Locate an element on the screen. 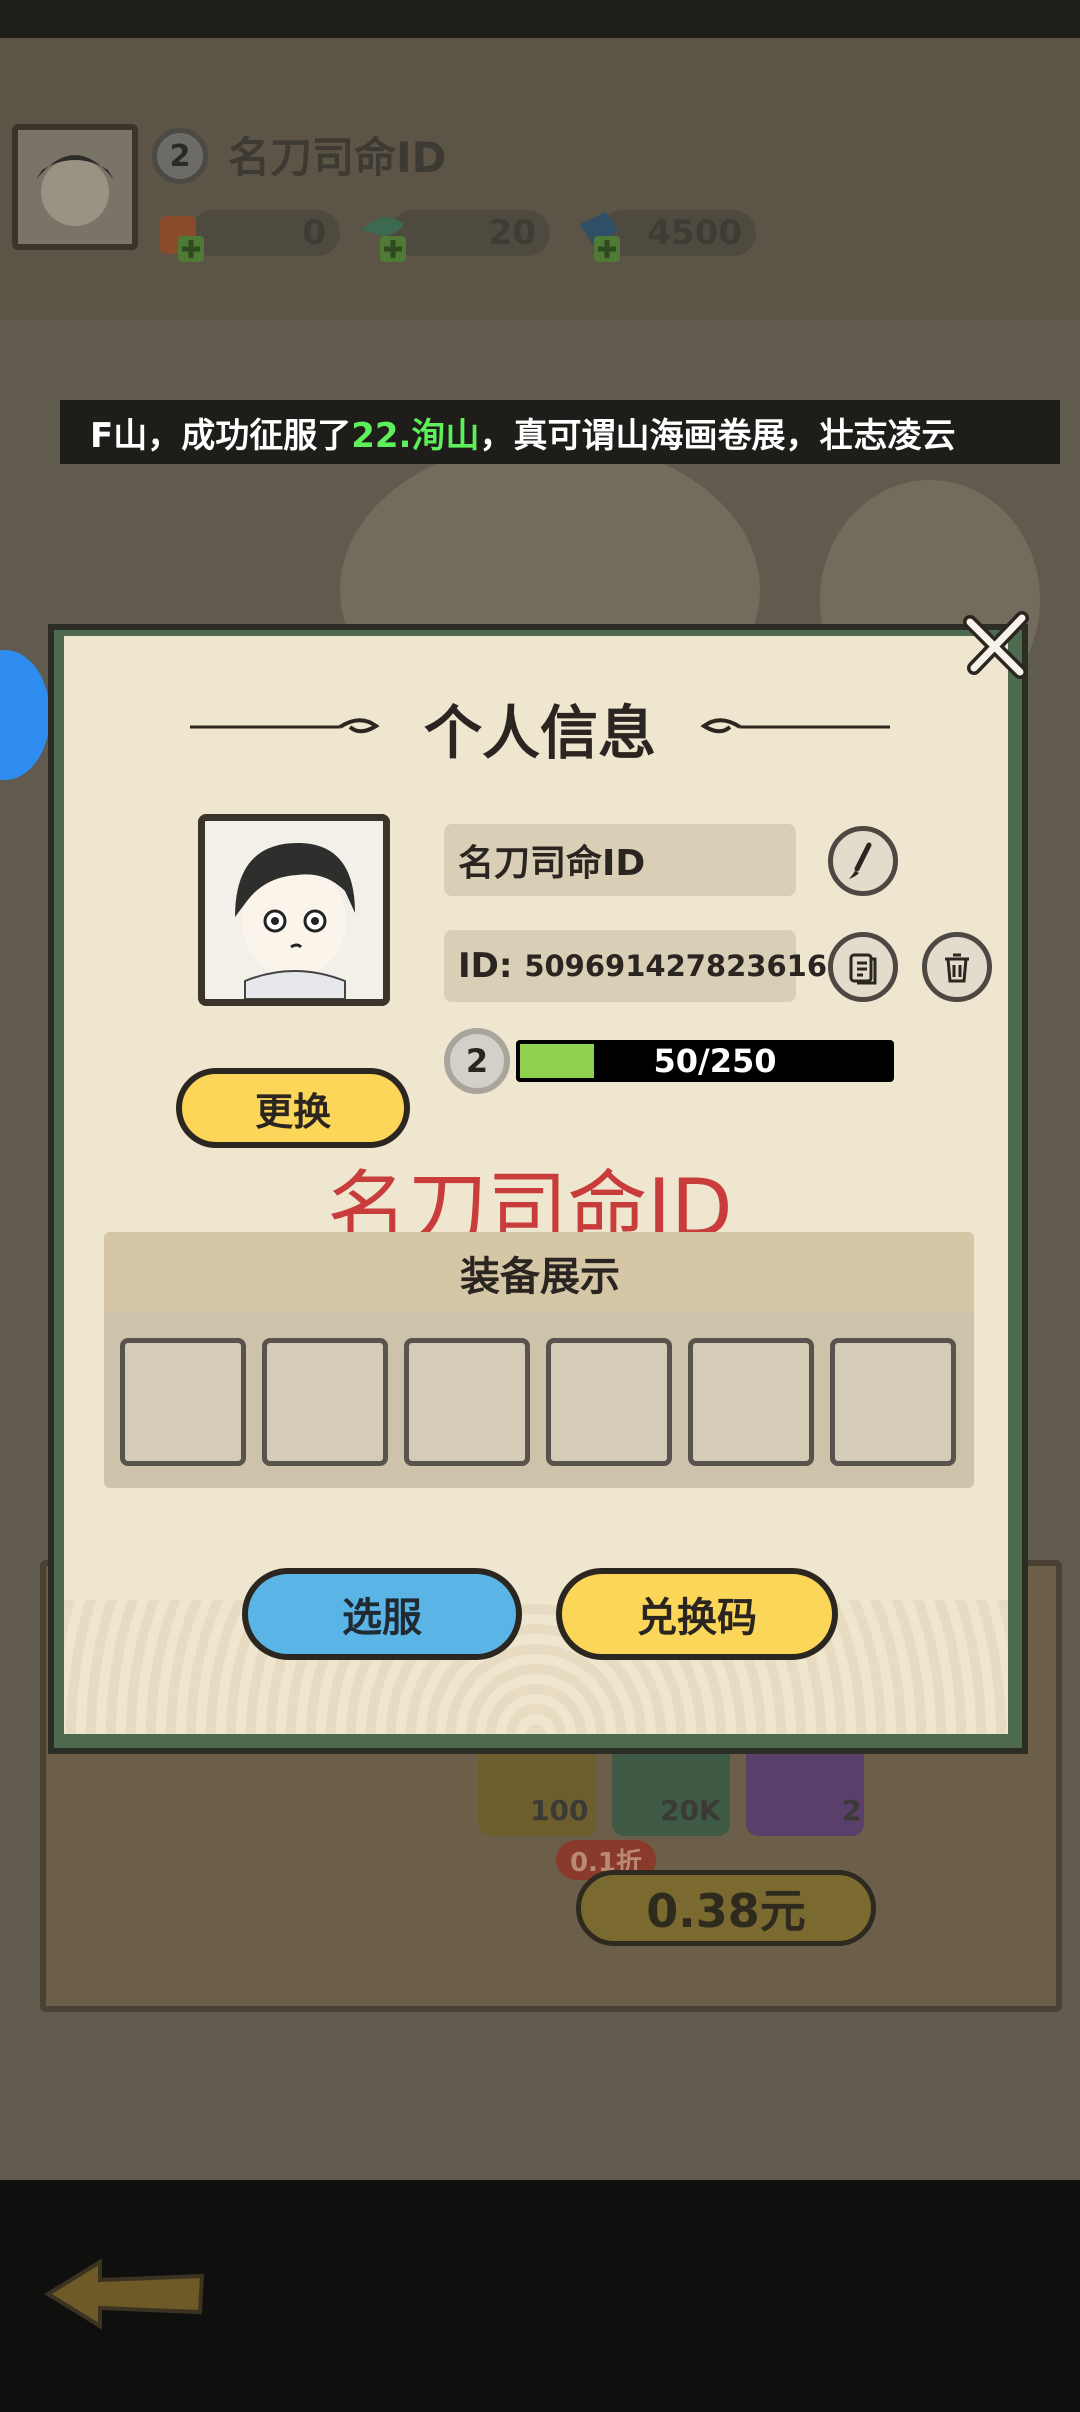 This screenshot has height=2412, width=1080. close-icon is located at coordinates (997, 645).